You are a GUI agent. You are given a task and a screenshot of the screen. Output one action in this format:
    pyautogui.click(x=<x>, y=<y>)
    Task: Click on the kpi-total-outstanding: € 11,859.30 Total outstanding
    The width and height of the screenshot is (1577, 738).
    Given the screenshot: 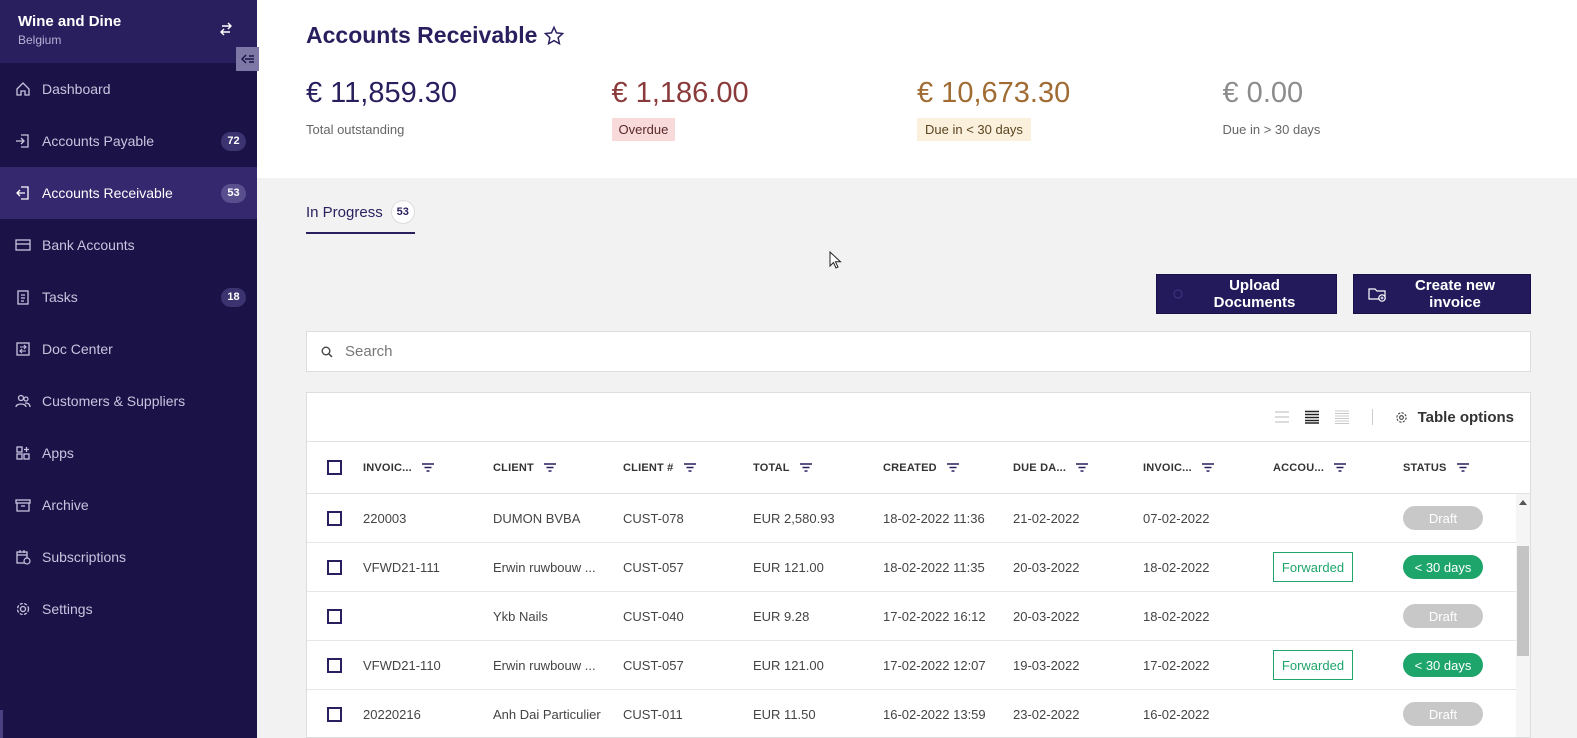 What is the action you would take?
    pyautogui.click(x=459, y=109)
    